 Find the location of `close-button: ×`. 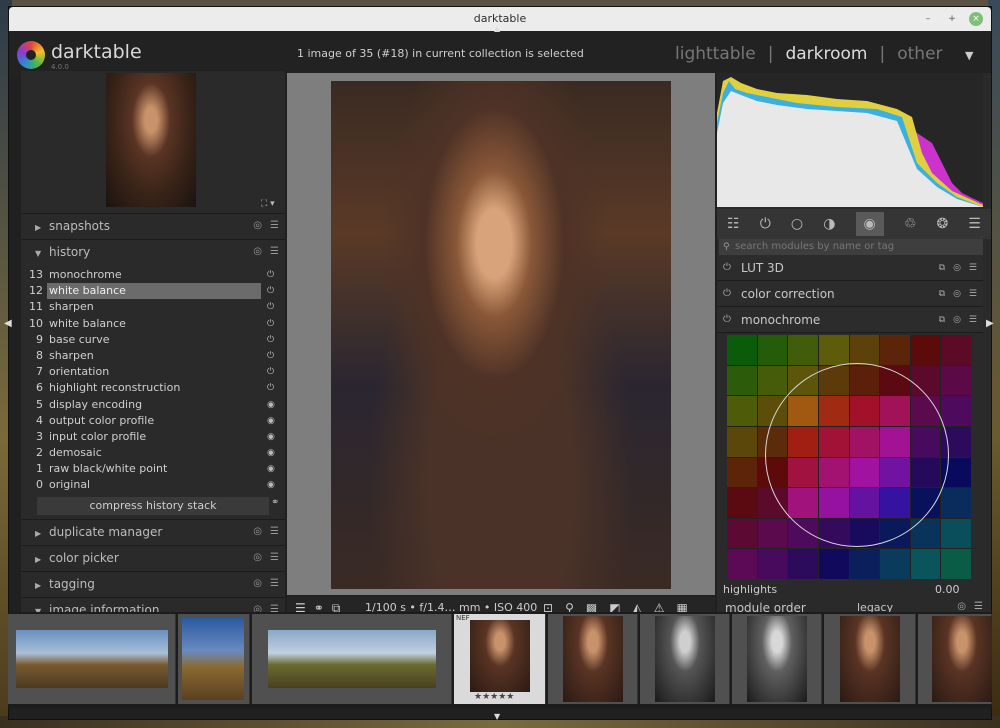

close-button: × is located at coordinates (976, 19).